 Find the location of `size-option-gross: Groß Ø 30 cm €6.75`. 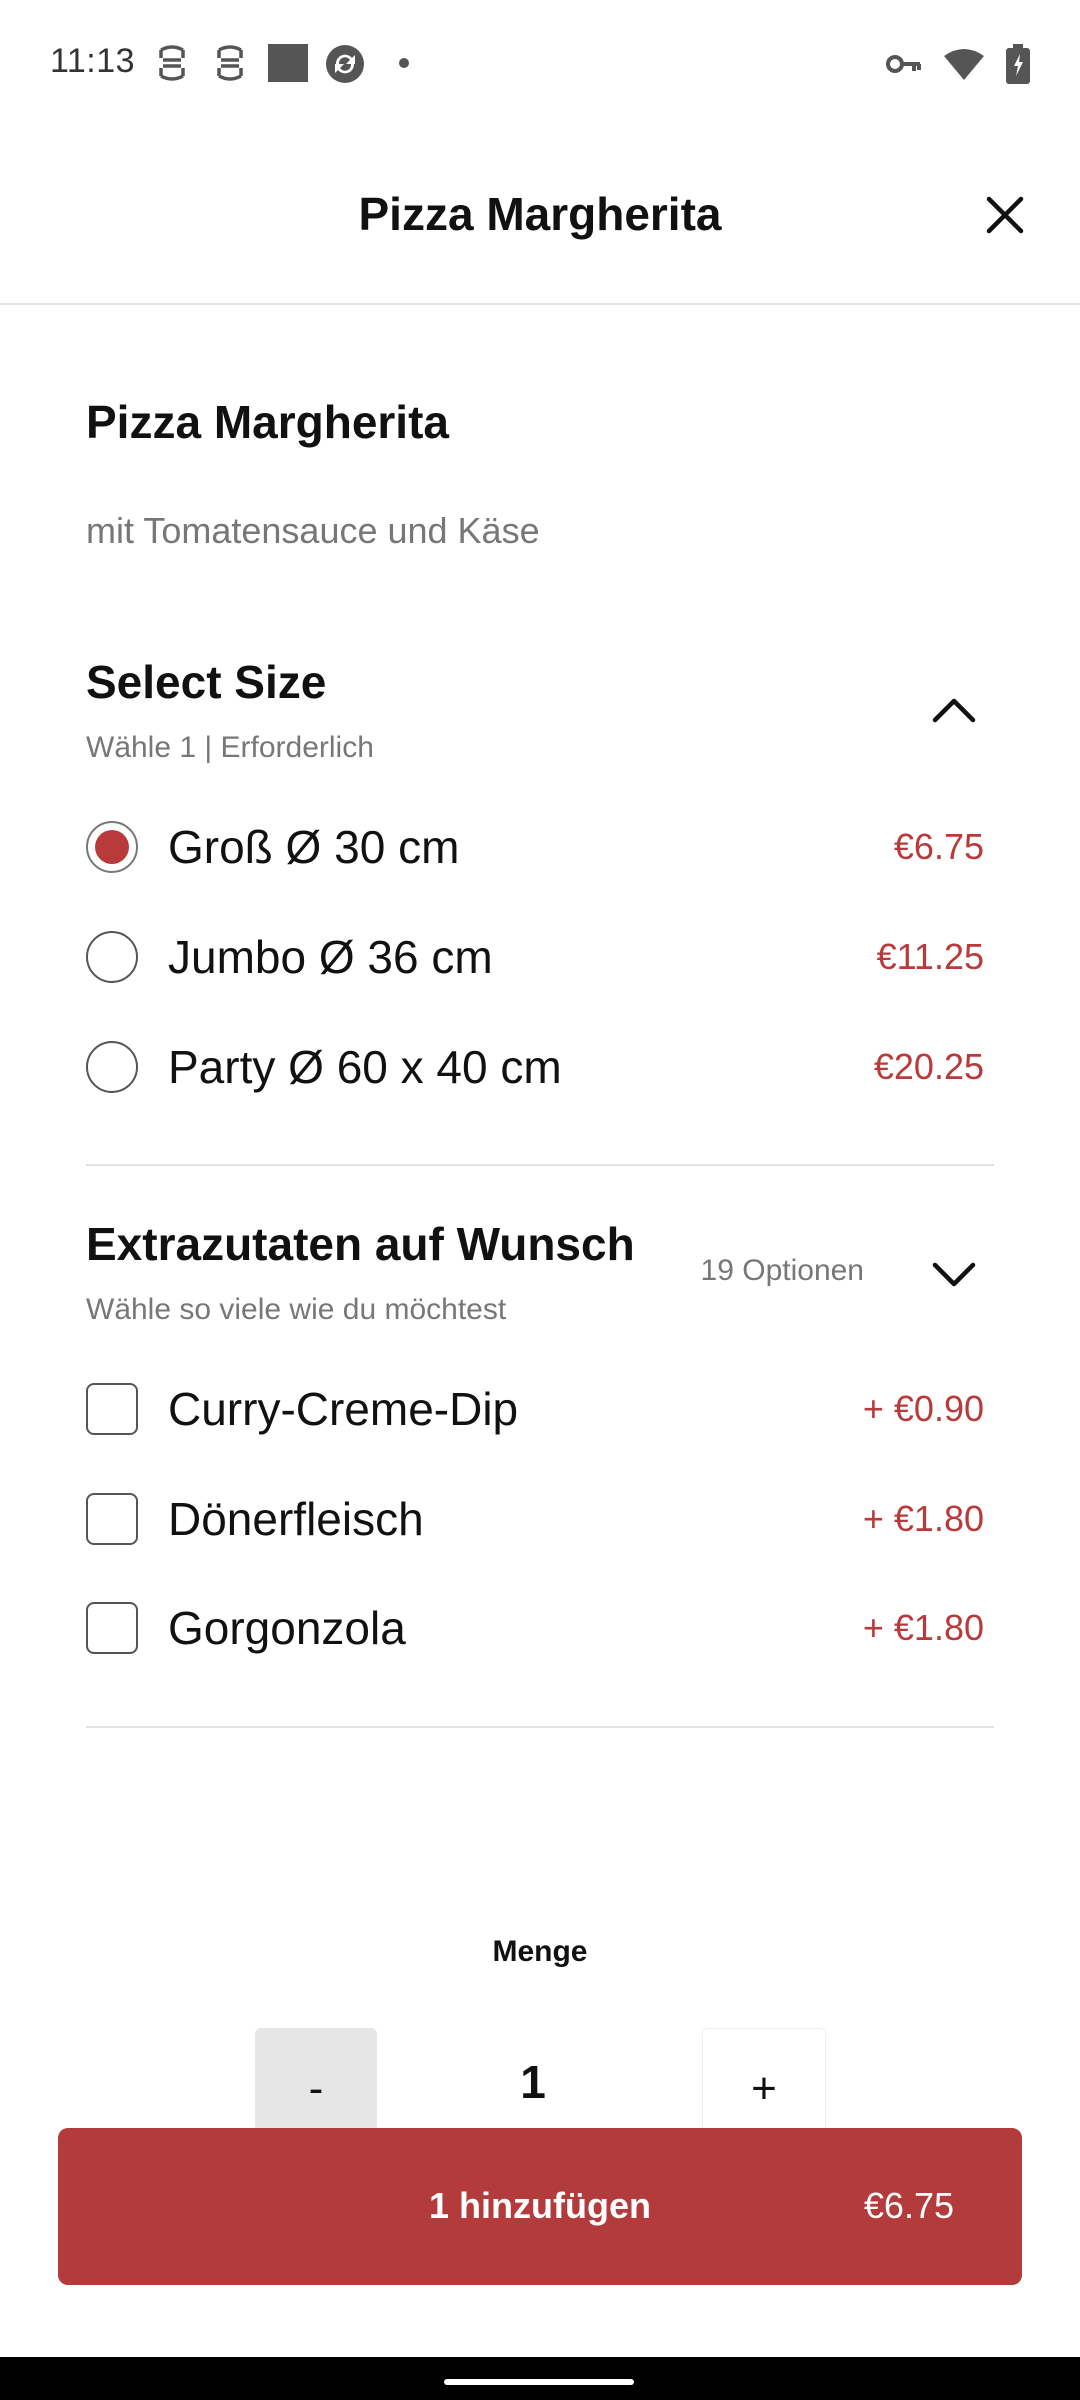

size-option-gross: Groß Ø 30 cm €6.75 is located at coordinates (540, 847).